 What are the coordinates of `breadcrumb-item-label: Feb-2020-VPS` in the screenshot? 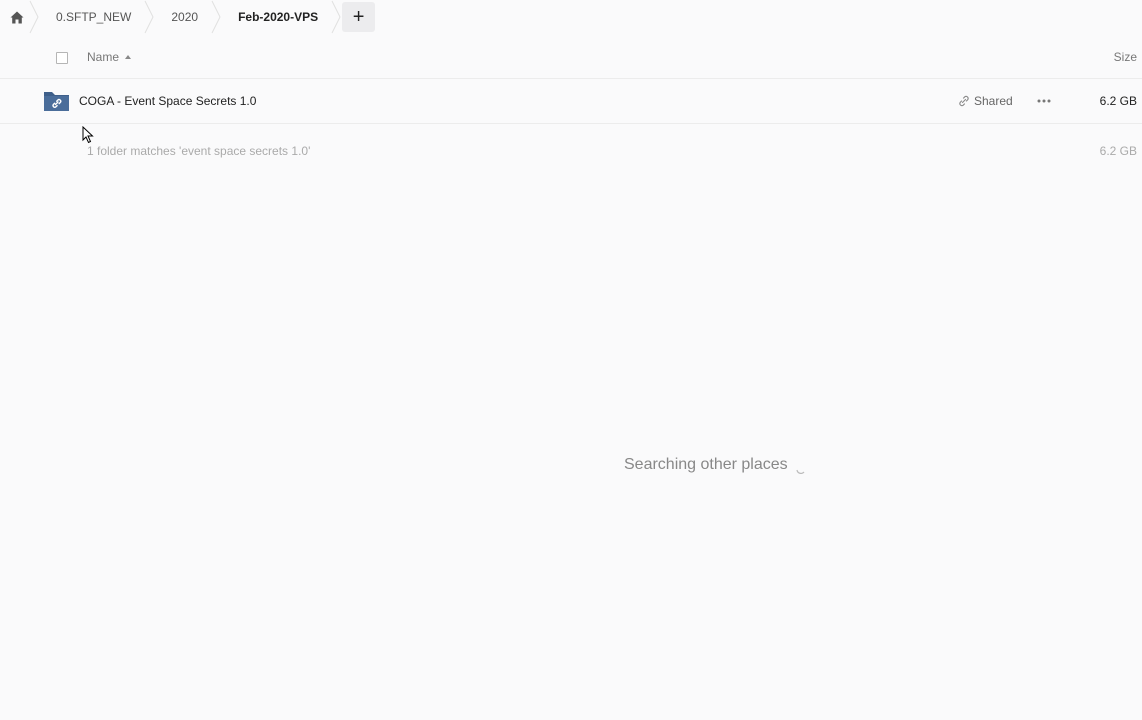 It's located at (278, 17).